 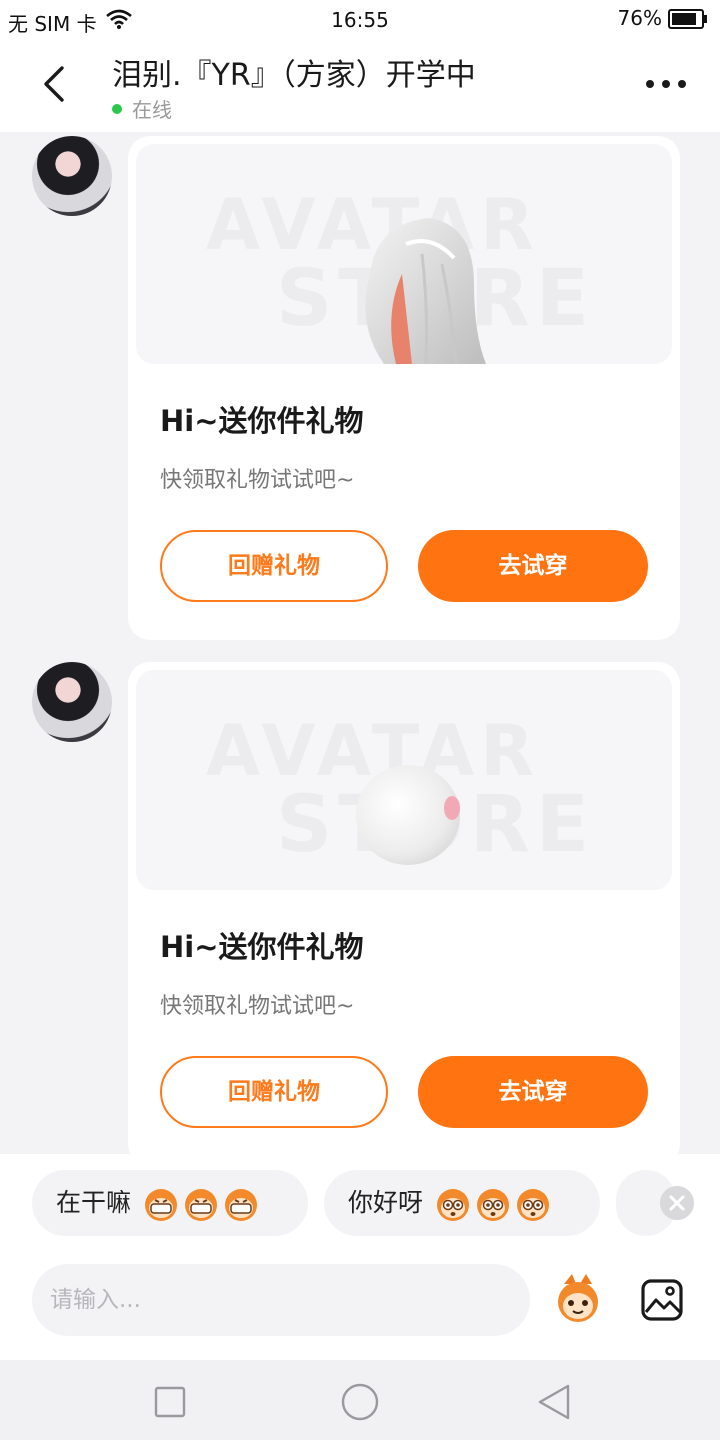 I want to click on battery-percentage: 76%, so click(x=639, y=18).